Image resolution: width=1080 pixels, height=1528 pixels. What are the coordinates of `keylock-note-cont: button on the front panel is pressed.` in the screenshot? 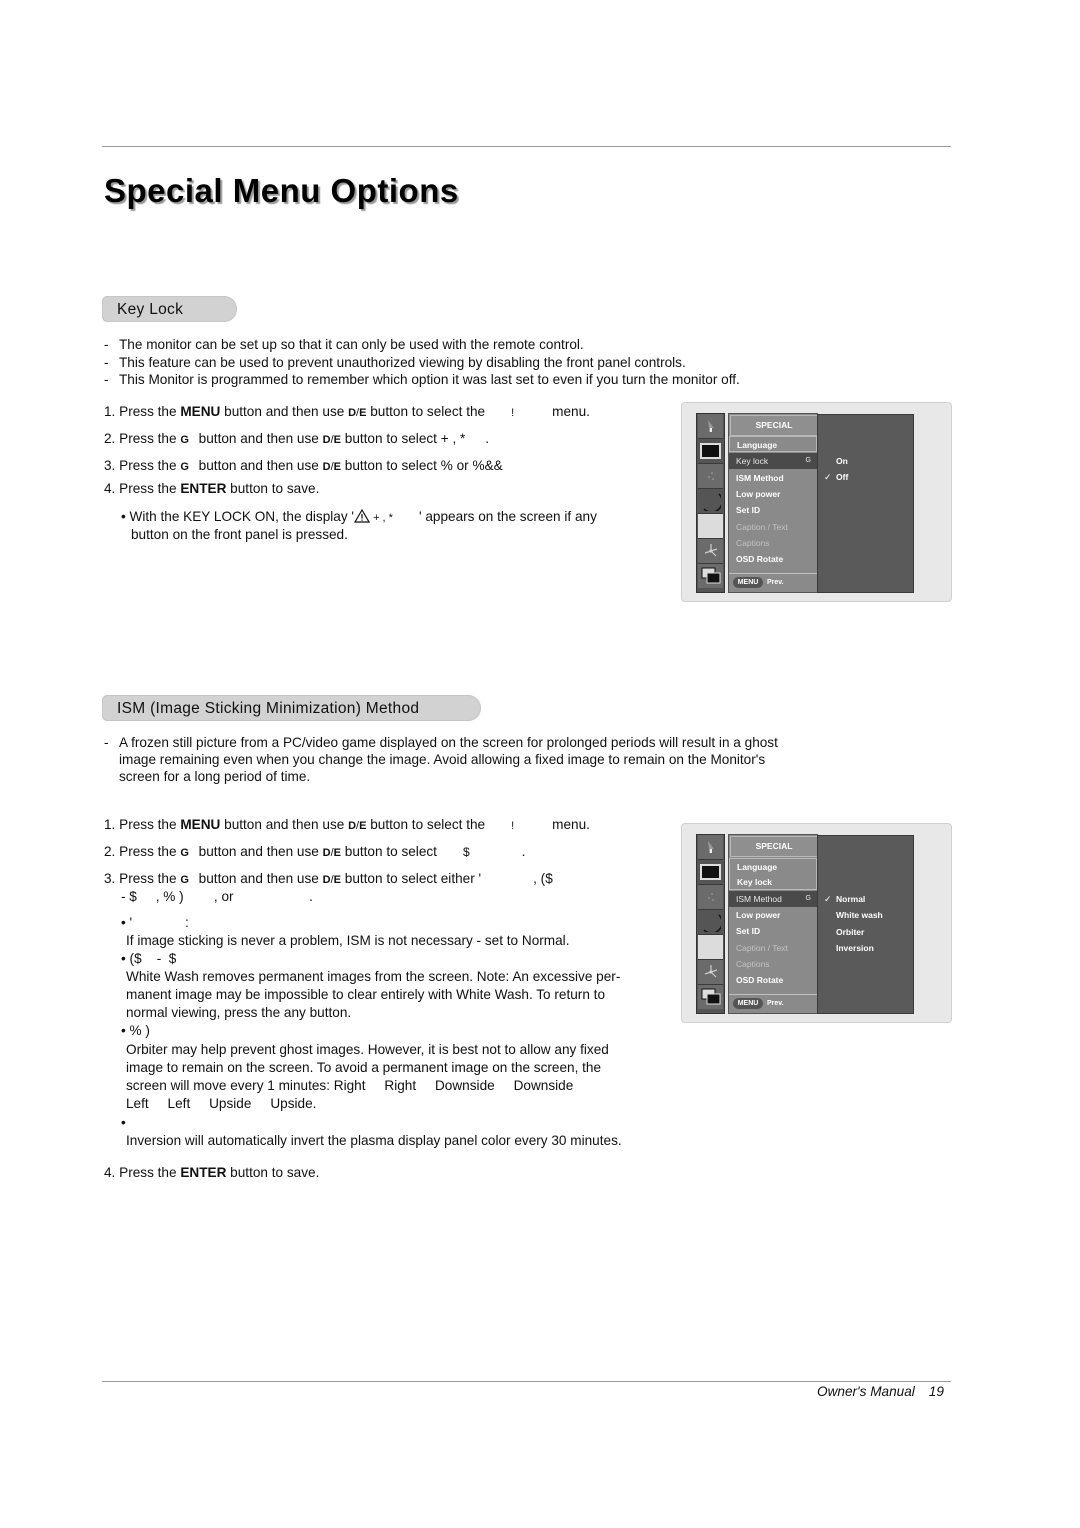 It's located at (239, 534).